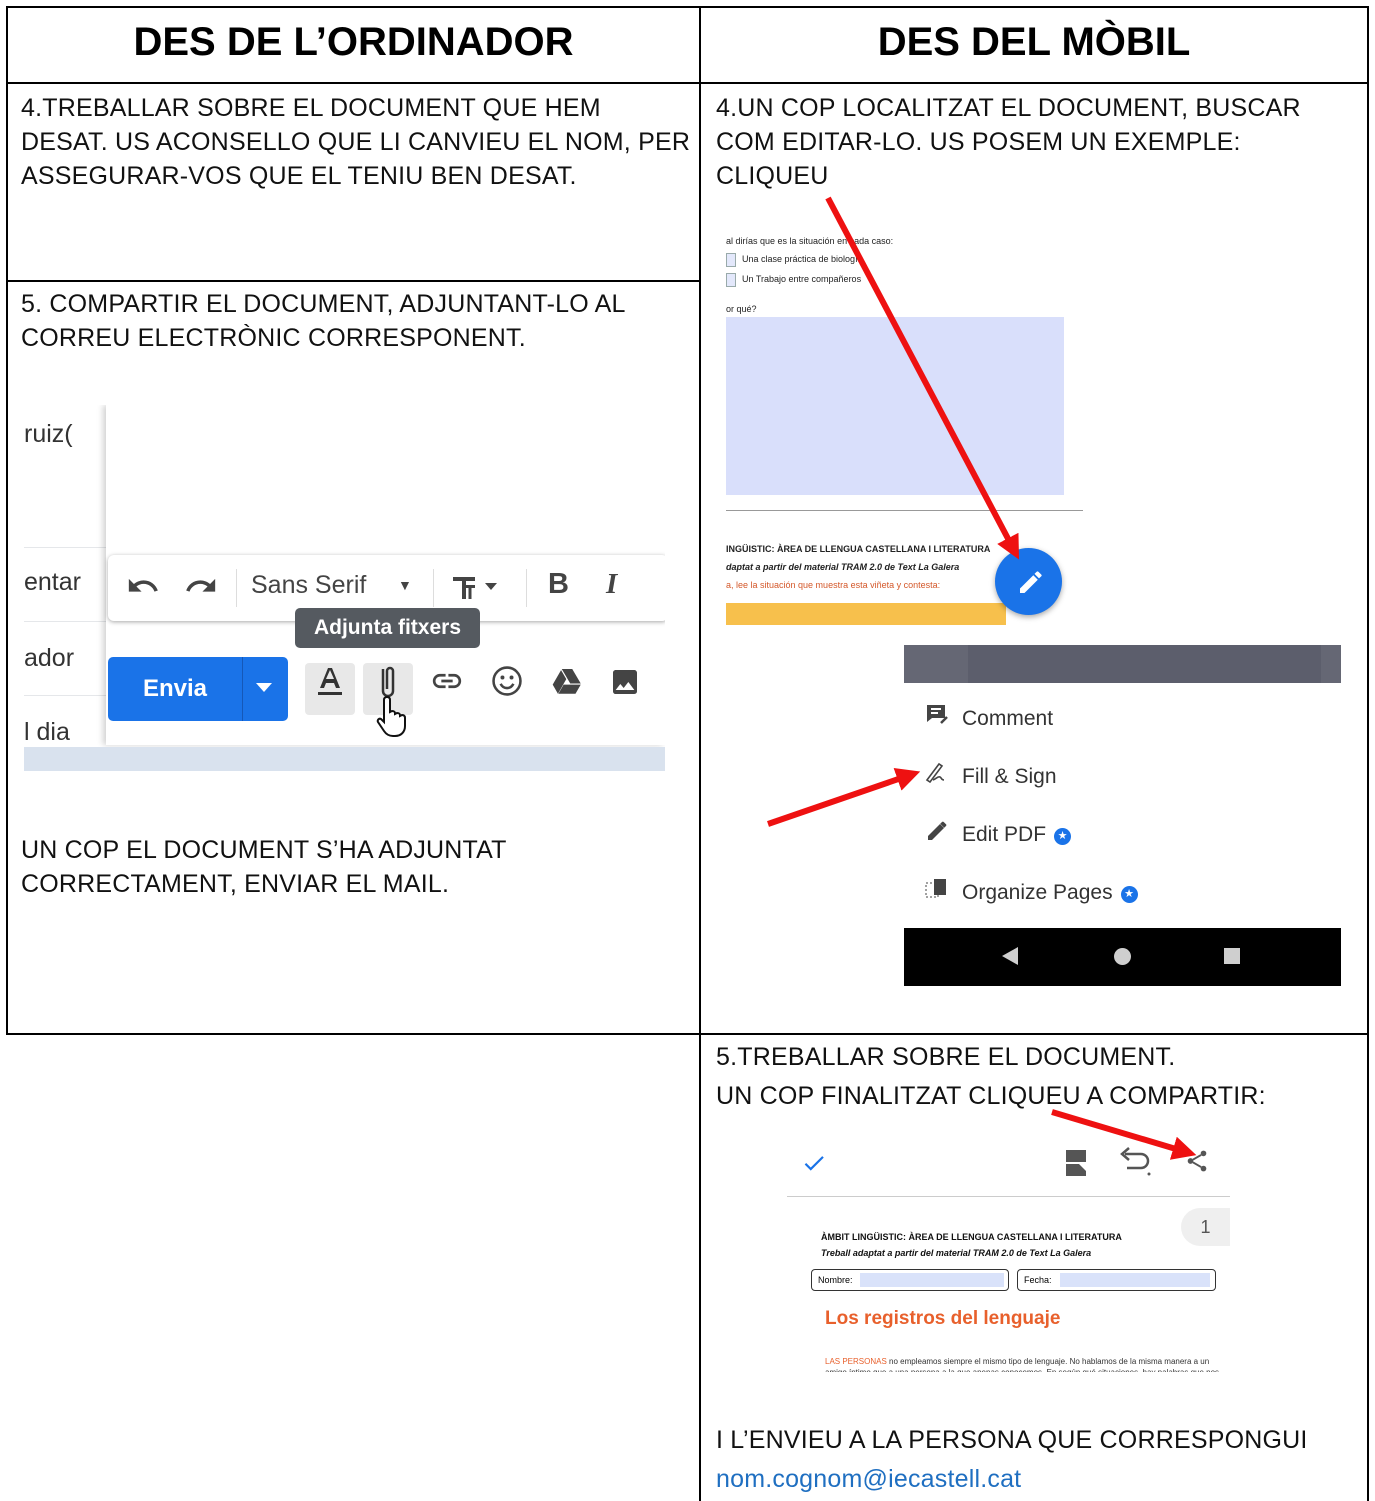  What do you see at coordinates (866, 614) in the screenshot?
I see `pdf-illustration` at bounding box center [866, 614].